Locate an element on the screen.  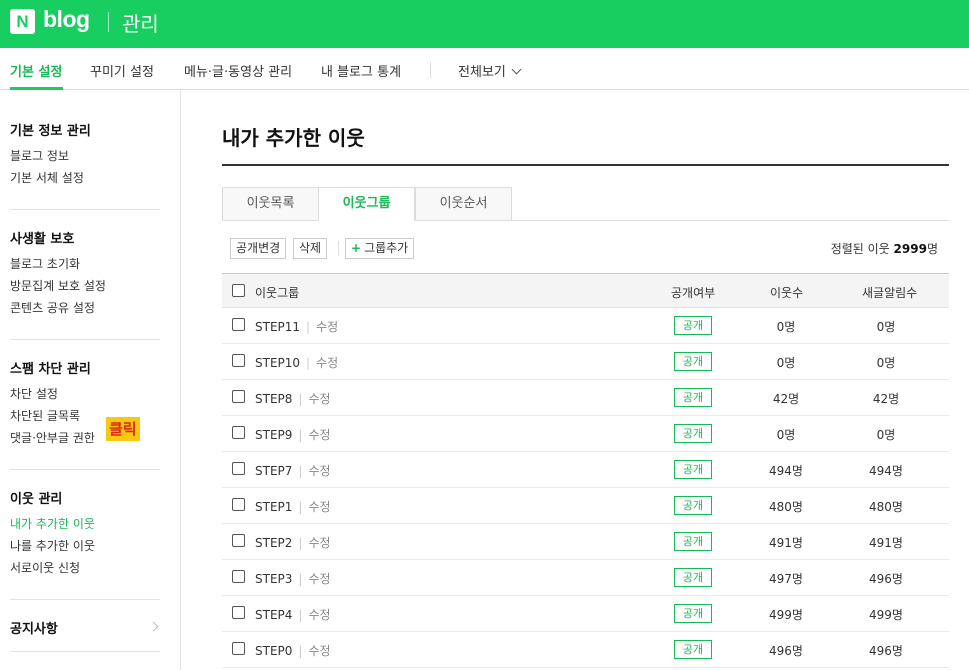
nav-basic-settings: 기본 설정 is located at coordinates (36, 70).